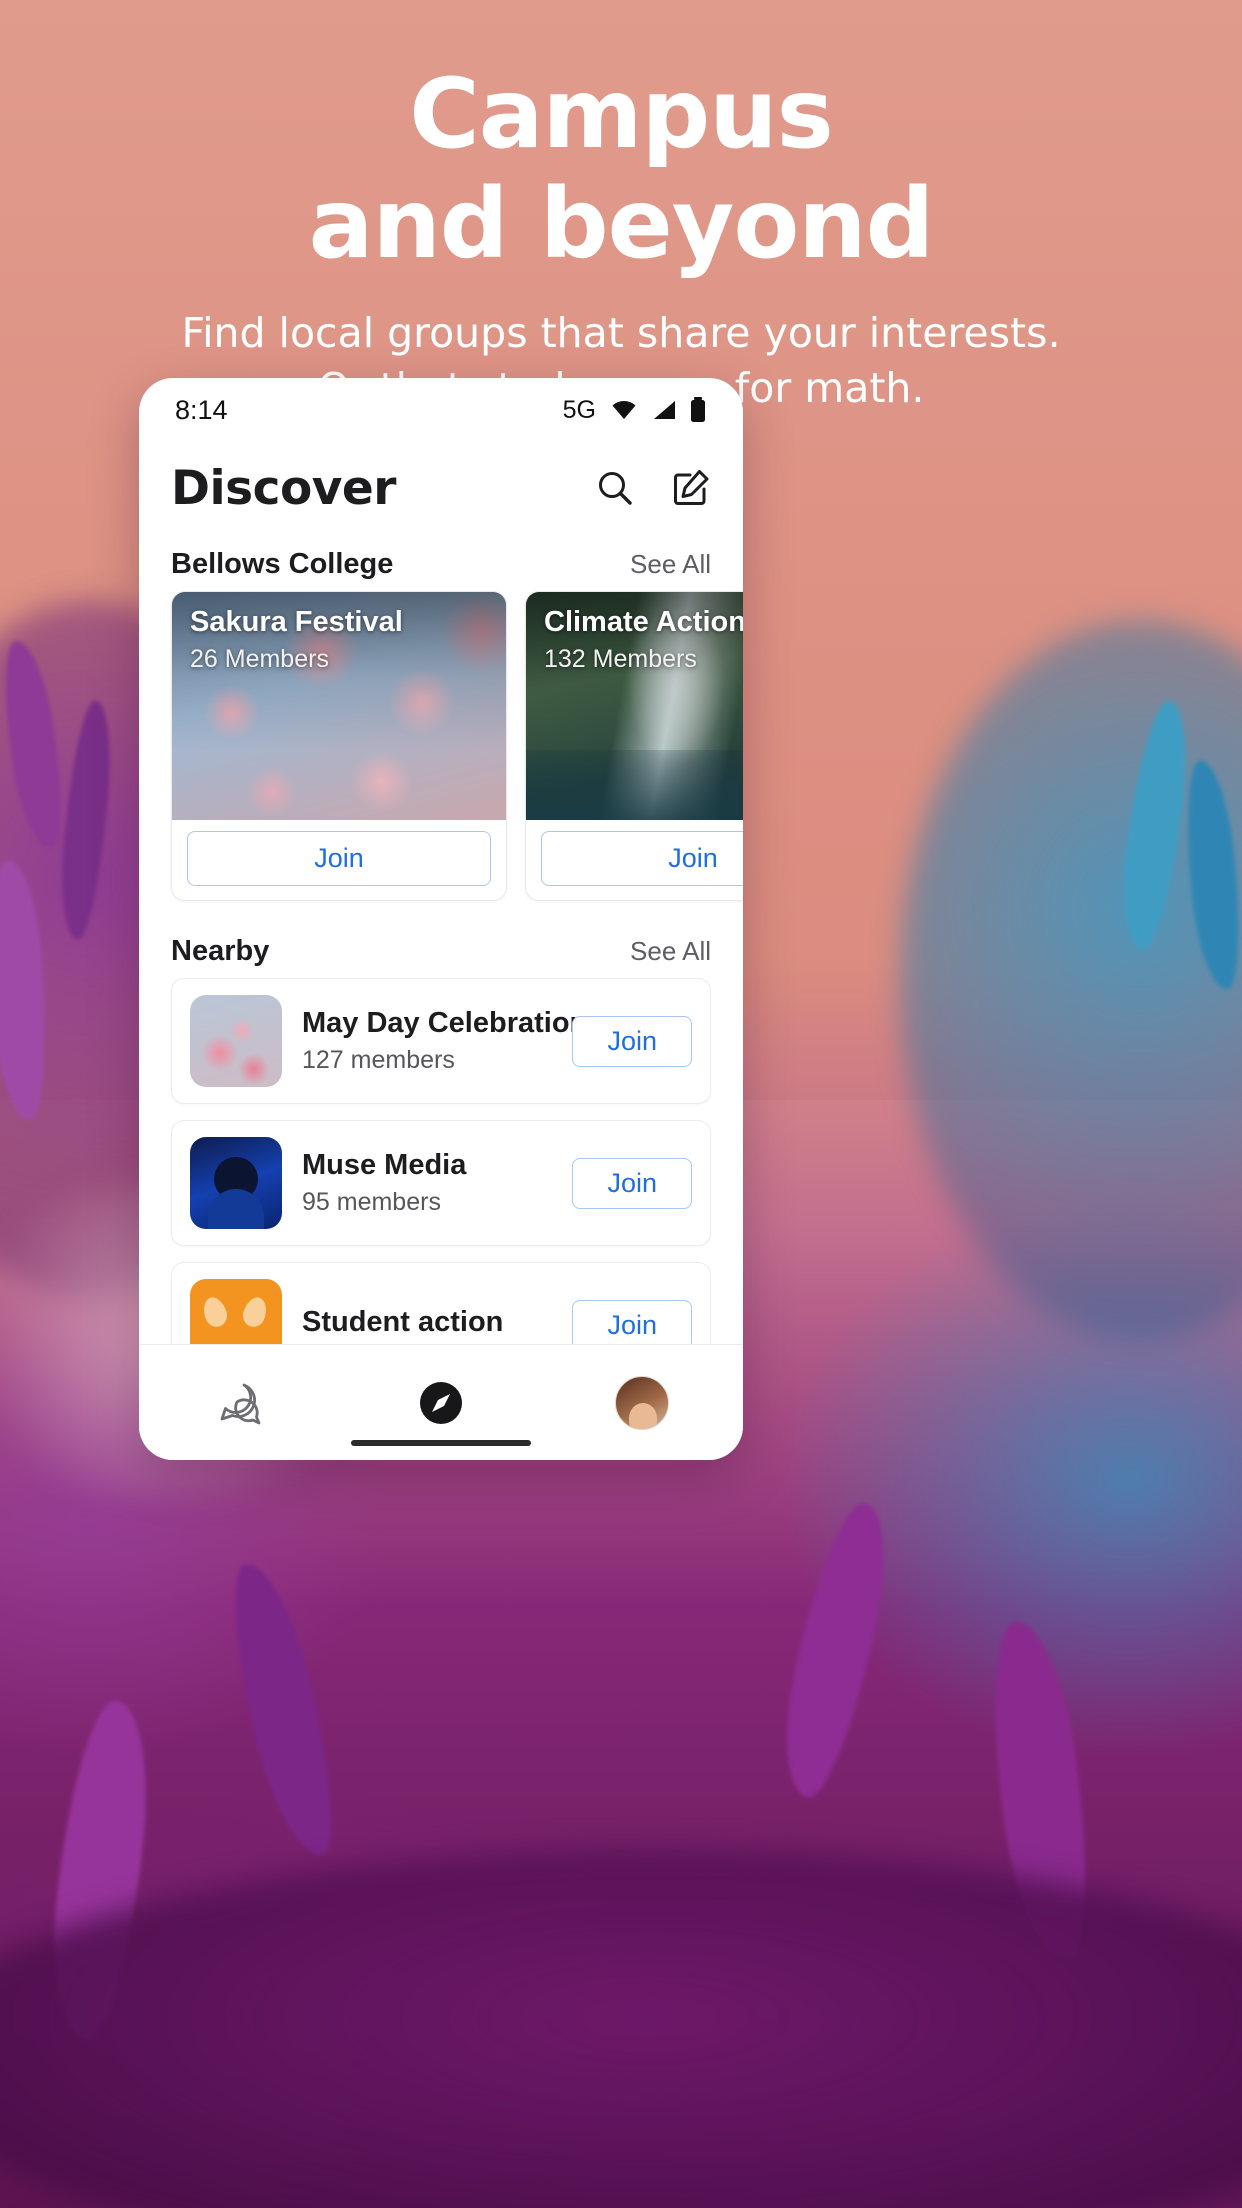 The width and height of the screenshot is (1242, 2208). What do you see at coordinates (615, 488) in the screenshot?
I see `search-icon` at bounding box center [615, 488].